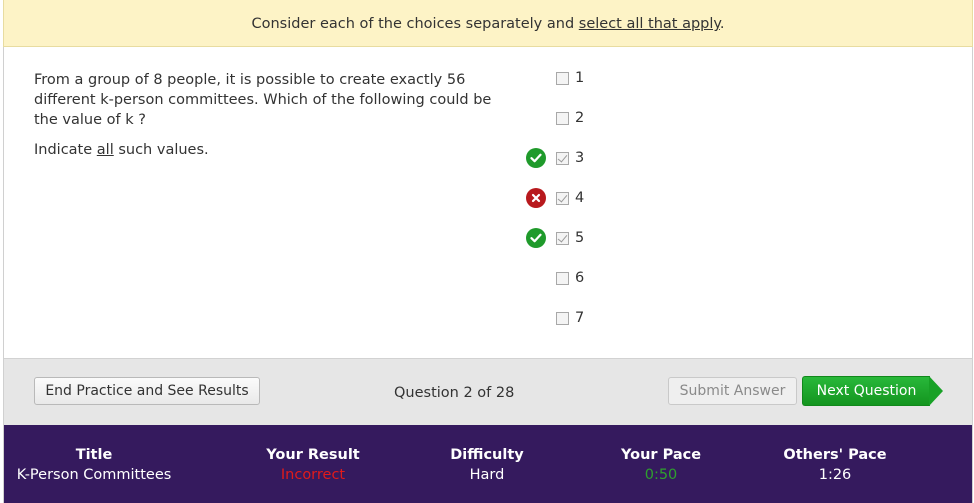 Image resolution: width=974 pixels, height=503 pixels. Describe the element at coordinates (65, 150) in the screenshot. I see `indicate-text: Indicate` at that location.